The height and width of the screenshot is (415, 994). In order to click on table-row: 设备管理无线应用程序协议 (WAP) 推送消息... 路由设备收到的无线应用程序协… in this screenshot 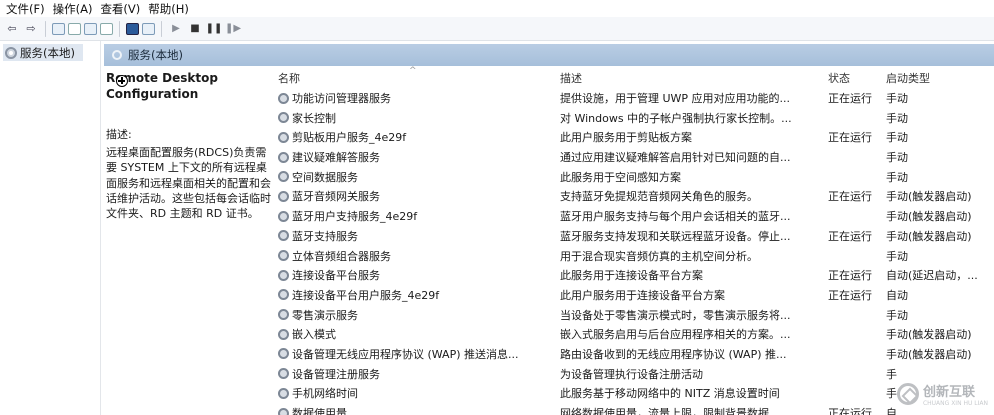, I will do `click(635, 354)`.